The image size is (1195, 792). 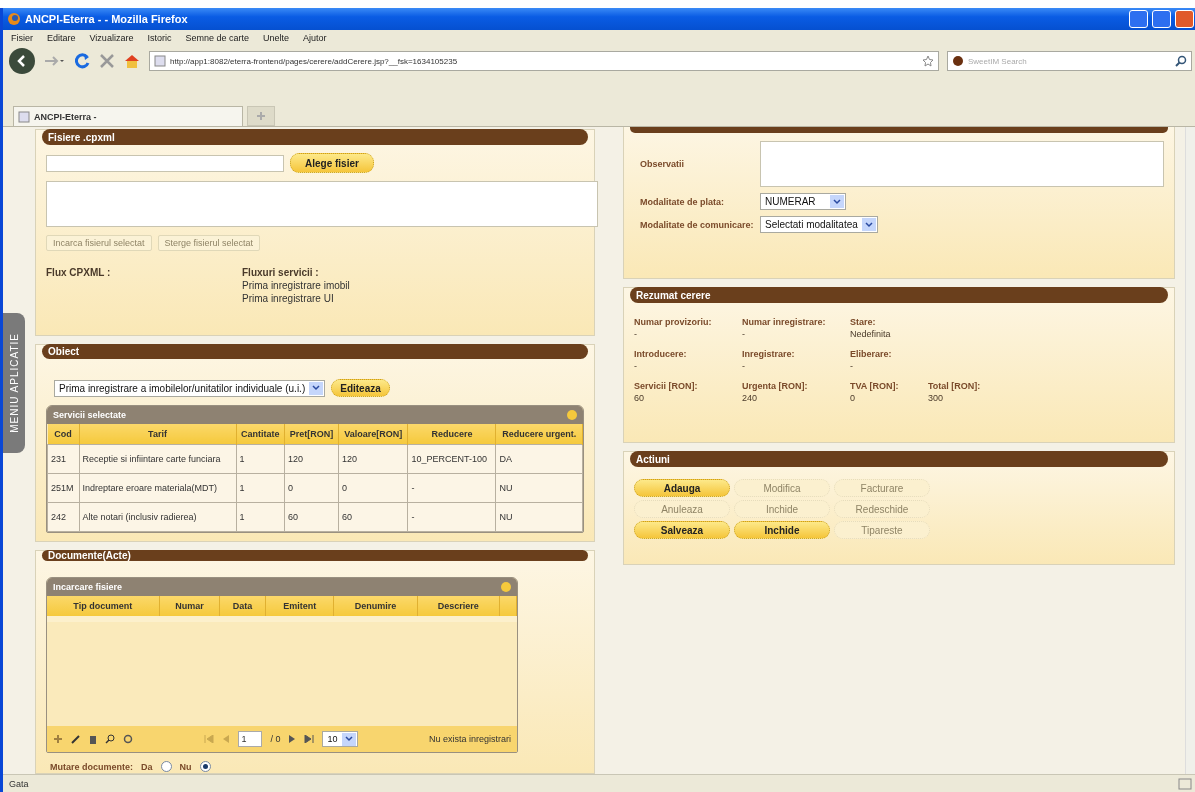 I want to click on observations-label: Observatii, so click(x=663, y=164).